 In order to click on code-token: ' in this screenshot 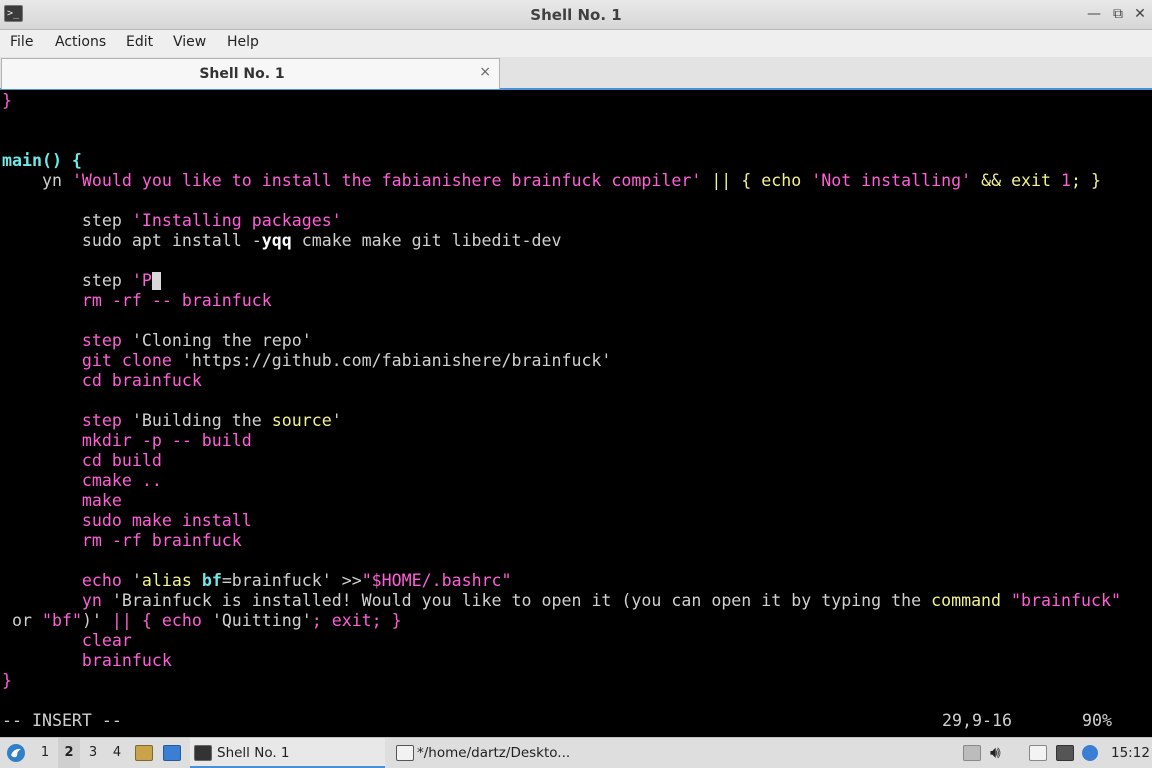, I will do `click(136, 580)`.